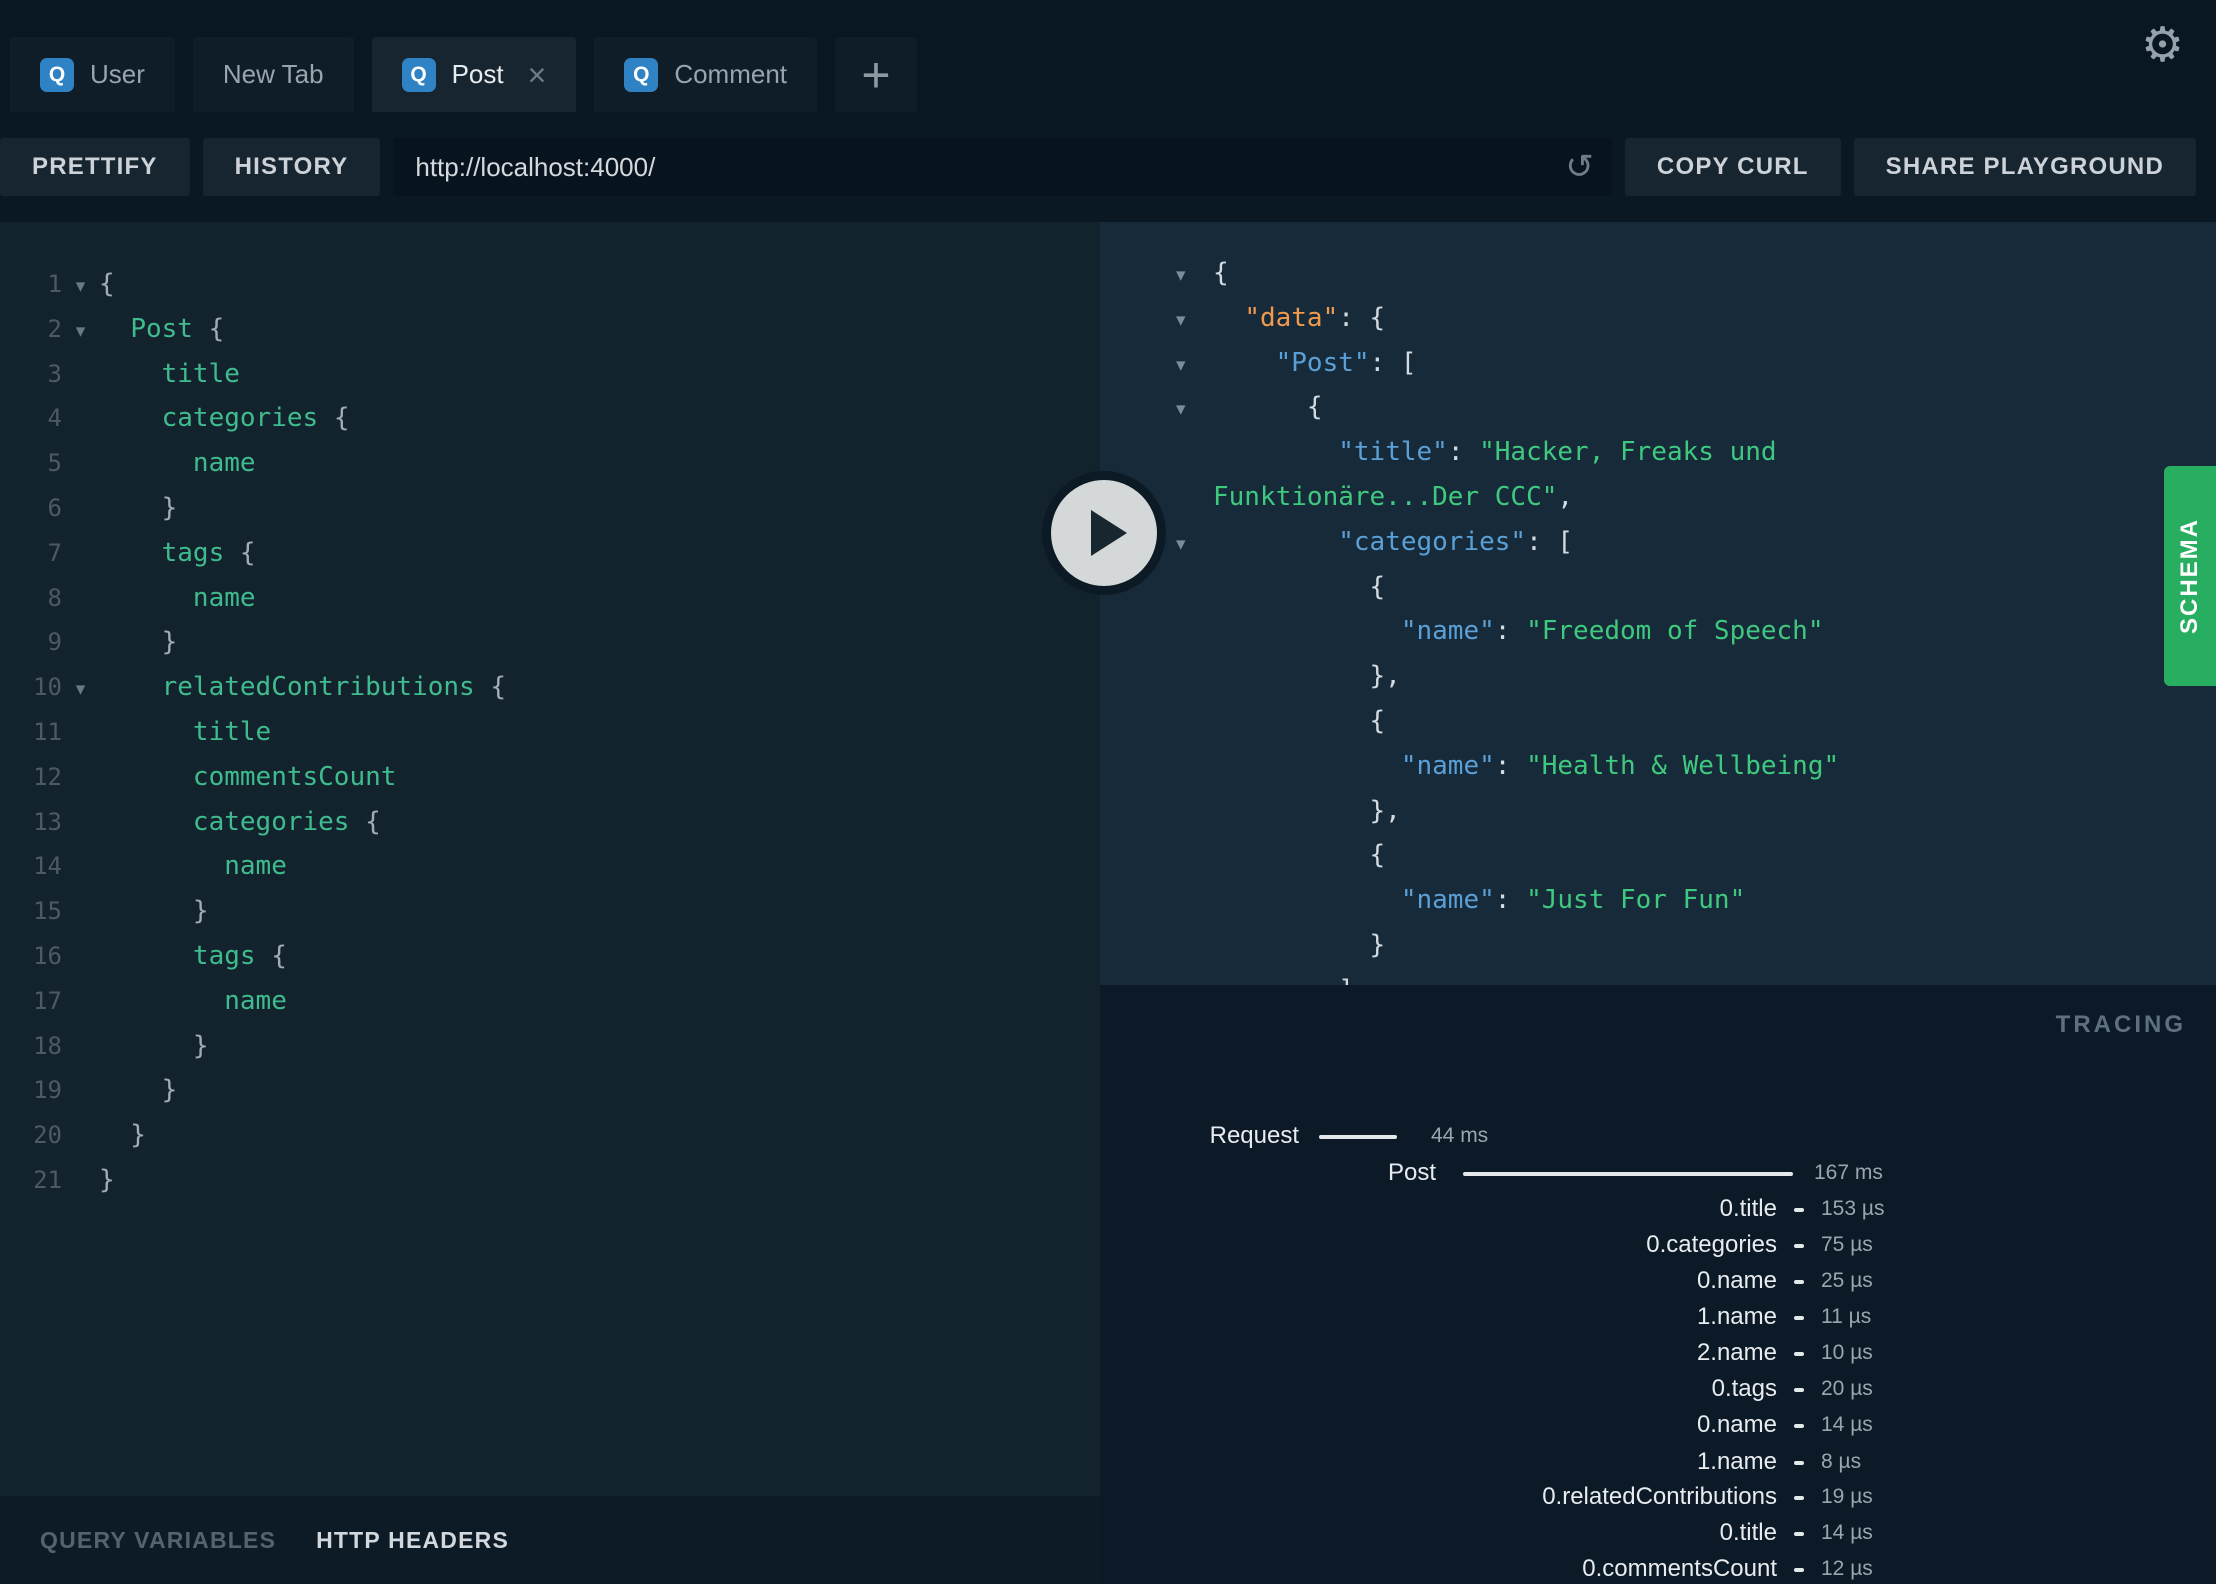 The width and height of the screenshot is (2216, 1584). What do you see at coordinates (54, 373) in the screenshot?
I see `line-number: 3` at bounding box center [54, 373].